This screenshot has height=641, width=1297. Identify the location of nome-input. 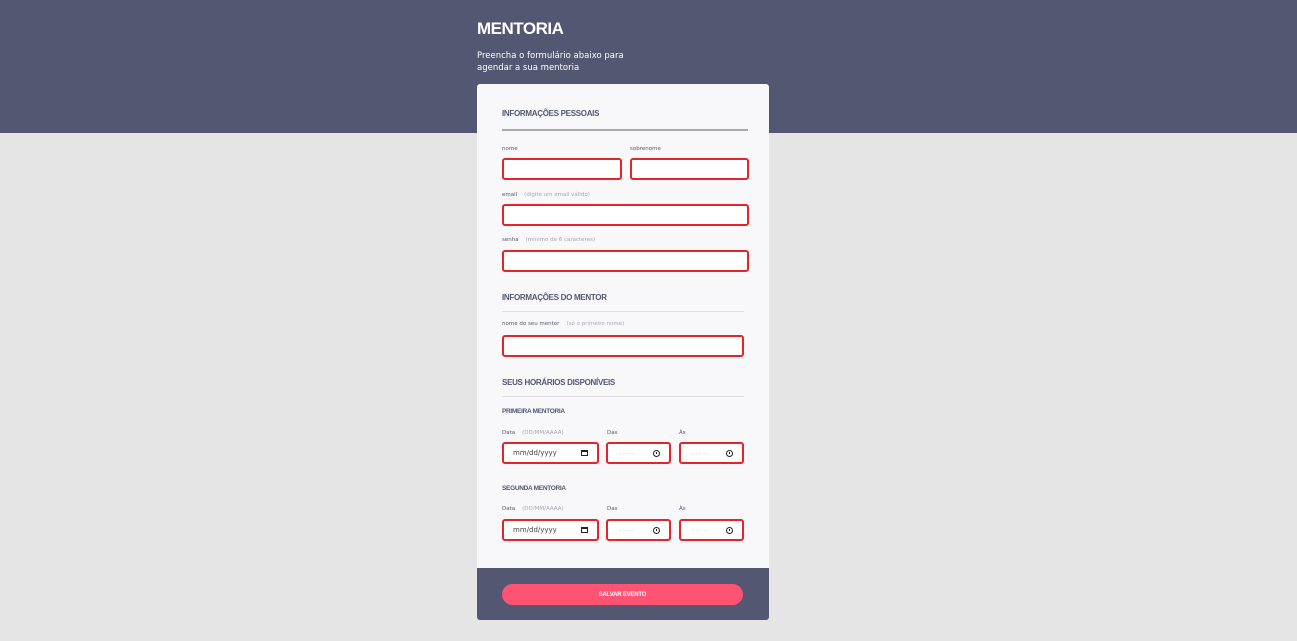
(562, 169).